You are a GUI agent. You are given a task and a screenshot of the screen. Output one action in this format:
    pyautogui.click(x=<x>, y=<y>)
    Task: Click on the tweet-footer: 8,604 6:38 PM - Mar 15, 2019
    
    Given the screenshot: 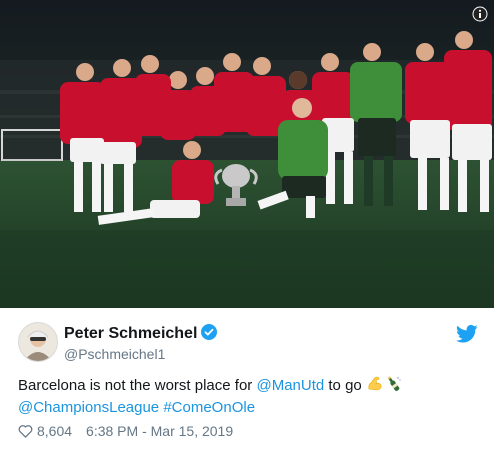 What is the action you would take?
    pyautogui.click(x=125, y=431)
    